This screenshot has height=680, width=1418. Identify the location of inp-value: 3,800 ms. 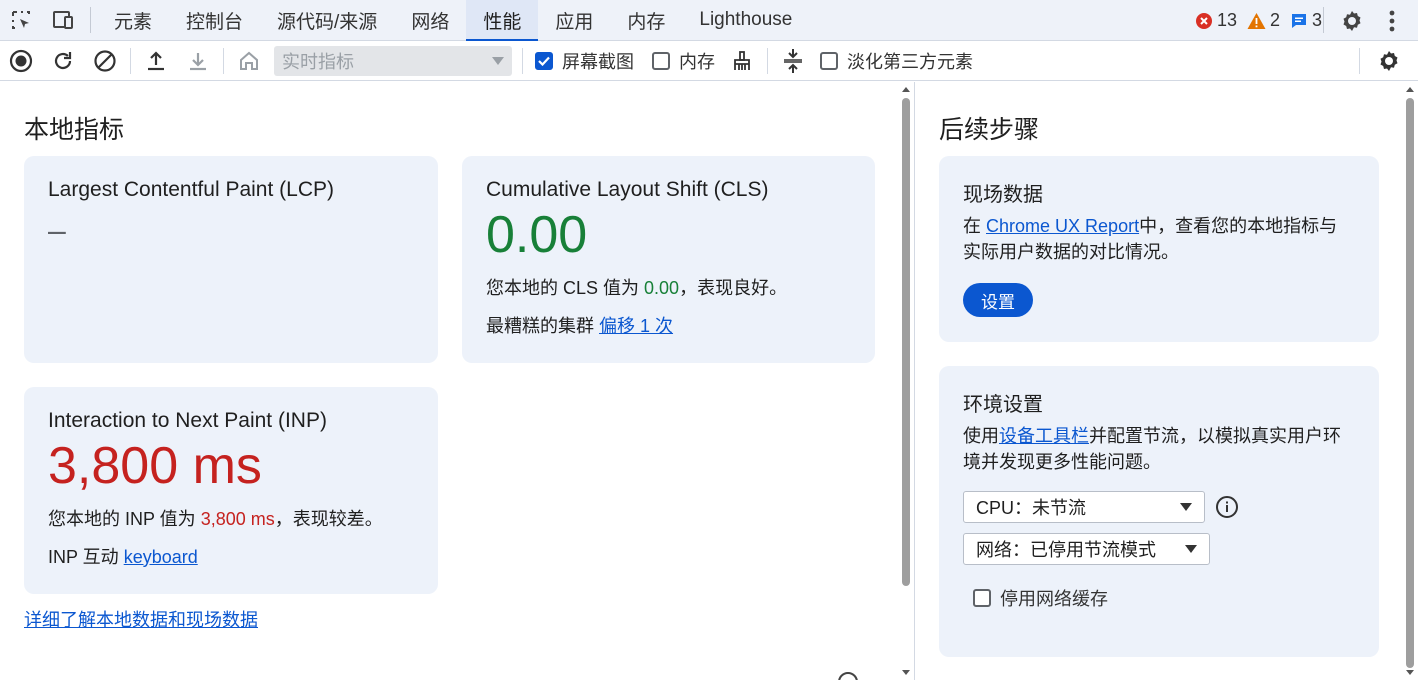
(155, 466).